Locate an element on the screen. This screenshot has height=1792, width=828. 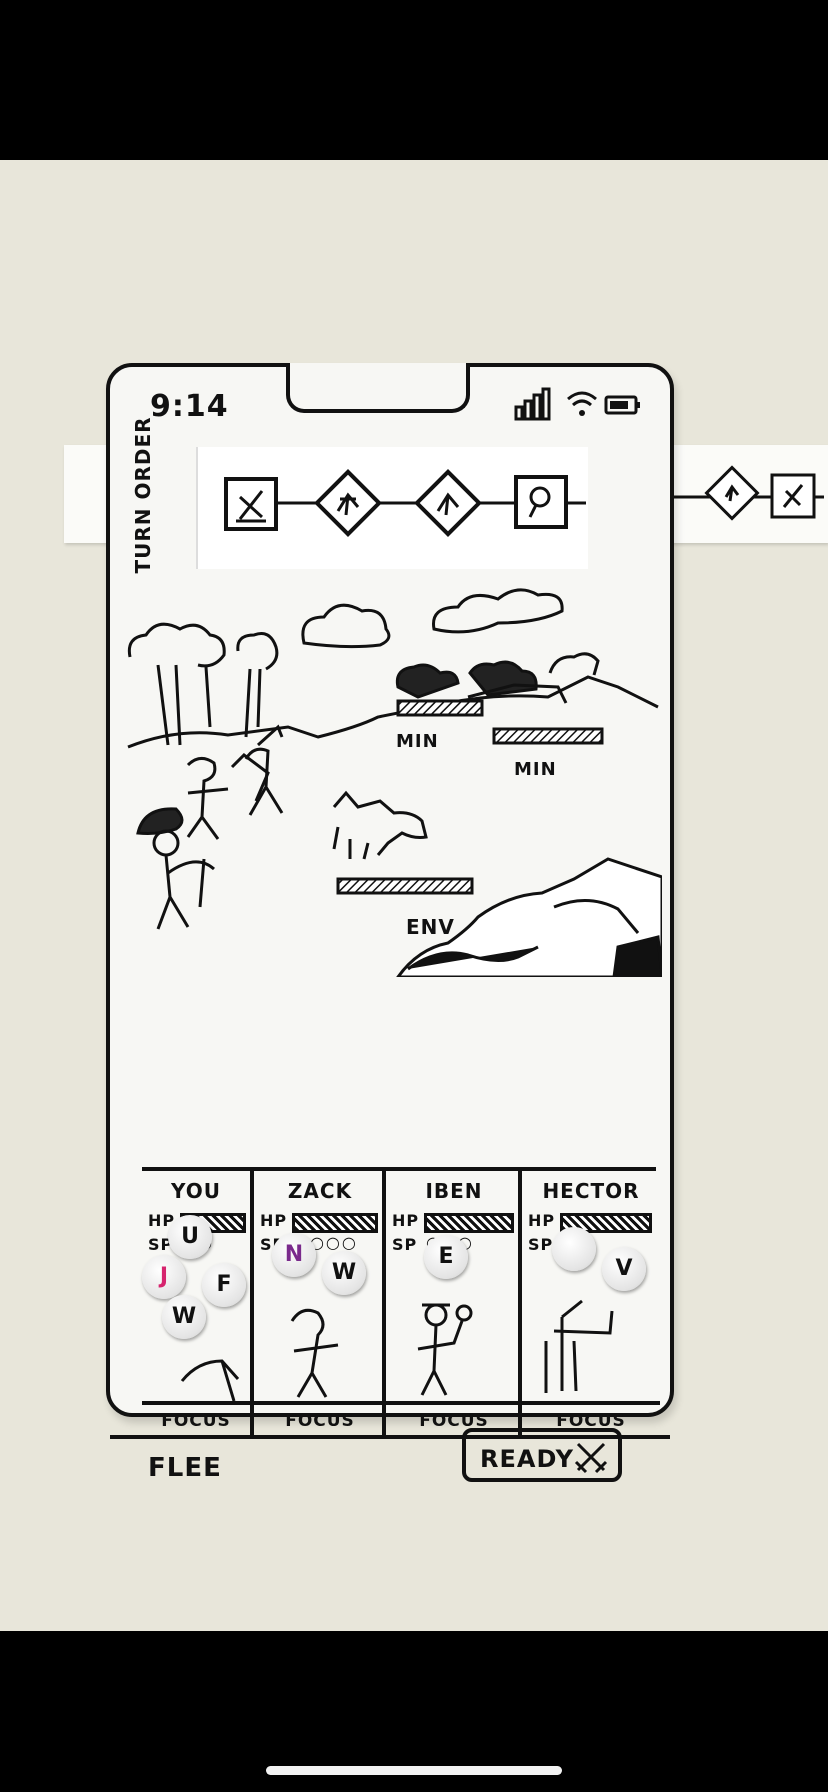
runner-icon is located at coordinates (732, 493).